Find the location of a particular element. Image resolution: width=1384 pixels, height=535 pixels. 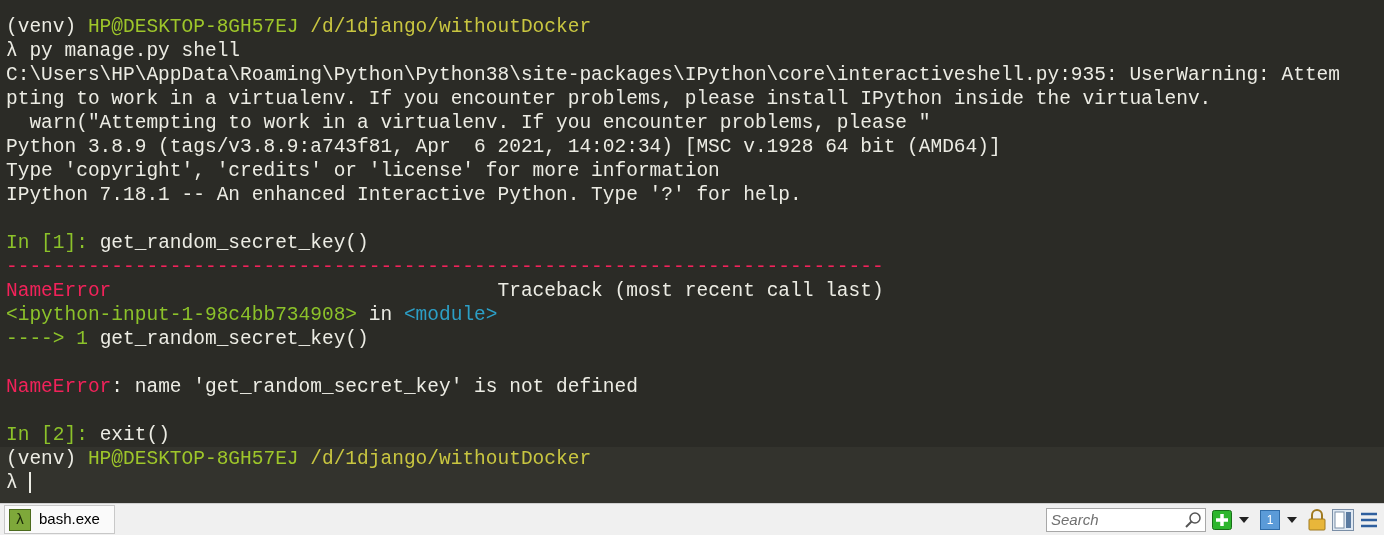

terminal-text: pting to work in a virtualenv. If you encounter problems, please install IPython inside the virtualenv. is located at coordinates (609, 99).